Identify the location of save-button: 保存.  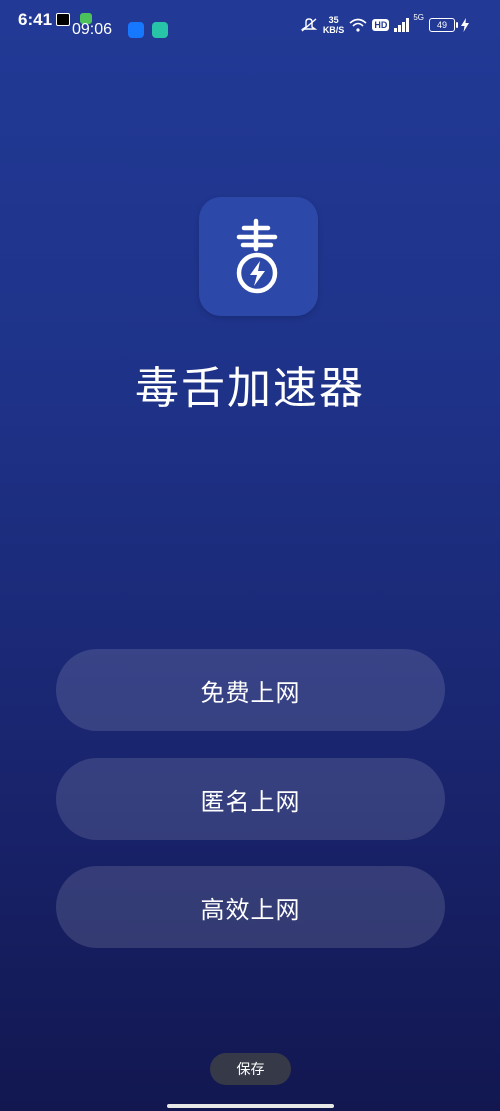
(250, 1069).